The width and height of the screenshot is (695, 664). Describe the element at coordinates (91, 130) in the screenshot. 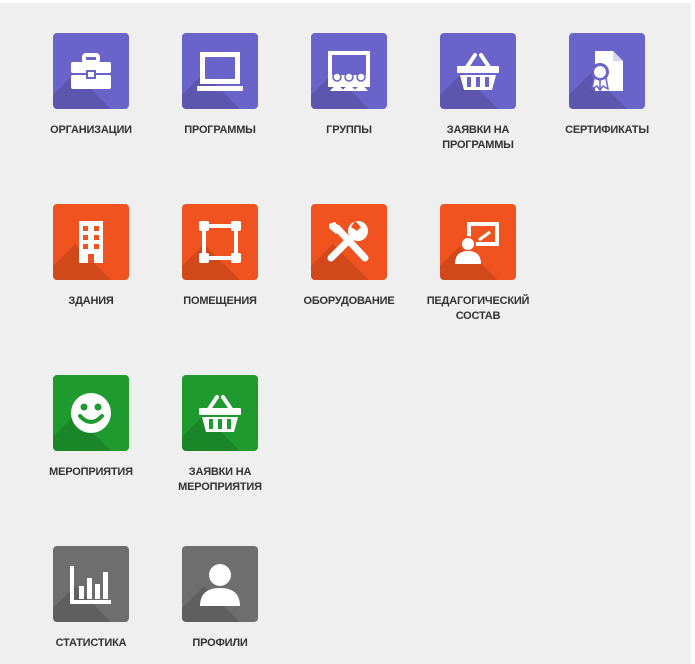

I see `tile-label: ОРГАНИЗАЦИИ` at that location.